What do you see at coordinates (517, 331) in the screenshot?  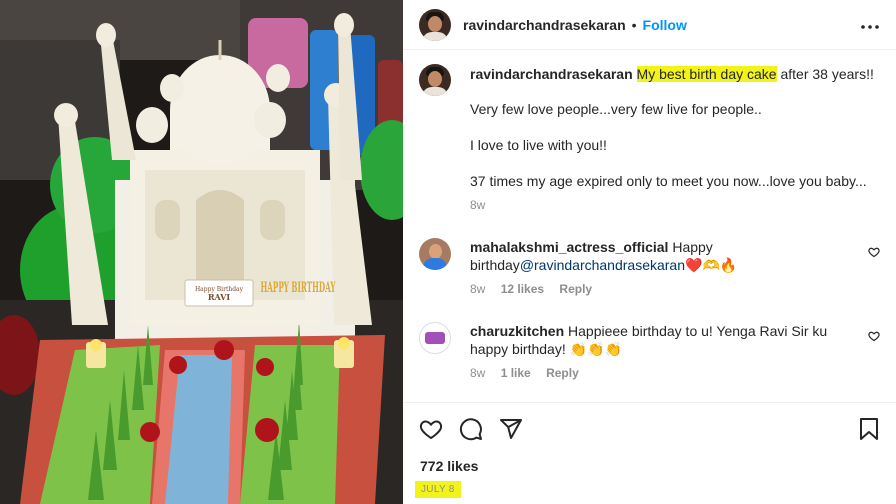 I see `commenter-username: charuzkitchen` at bounding box center [517, 331].